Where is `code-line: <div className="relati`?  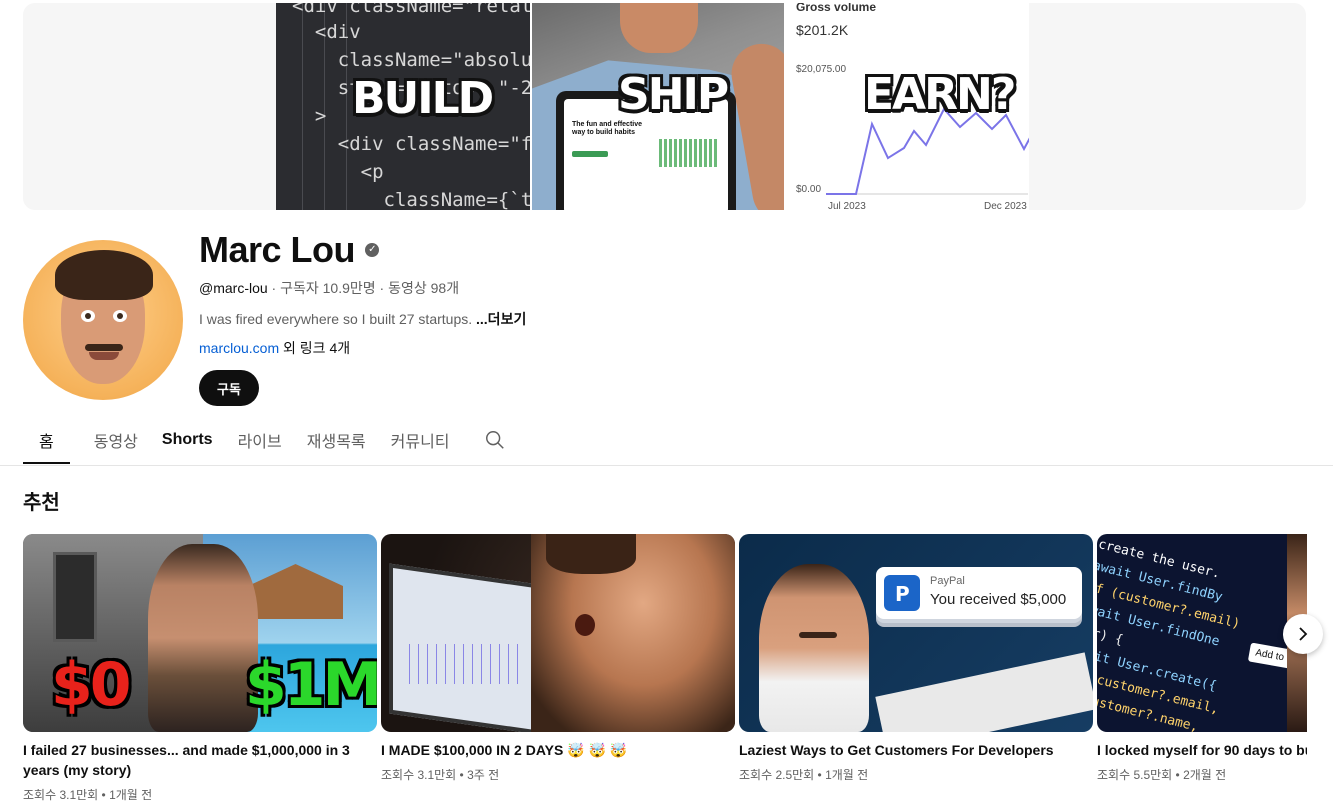 code-line: <div className="relati is located at coordinates (411, 10).